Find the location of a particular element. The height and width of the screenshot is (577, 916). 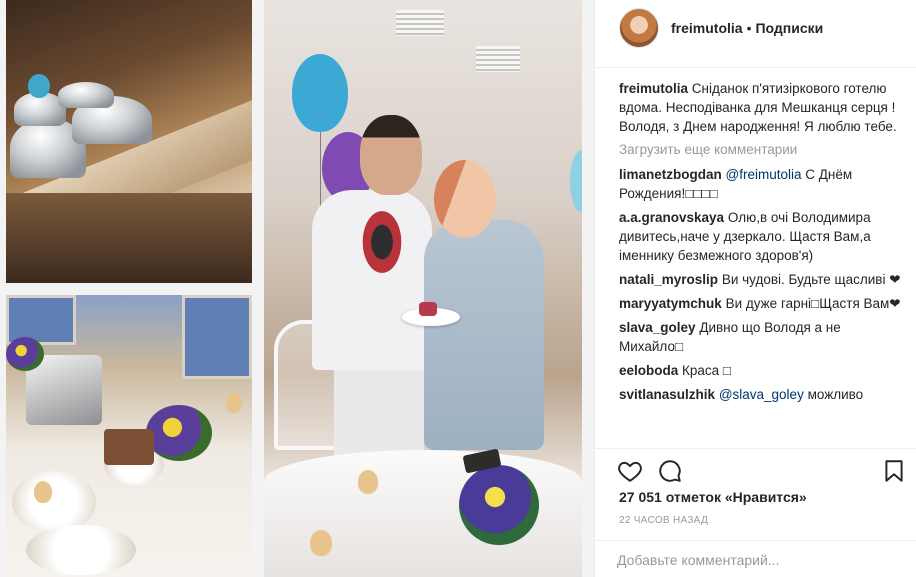

comment-username: maryyatymchuk is located at coordinates (670, 303).